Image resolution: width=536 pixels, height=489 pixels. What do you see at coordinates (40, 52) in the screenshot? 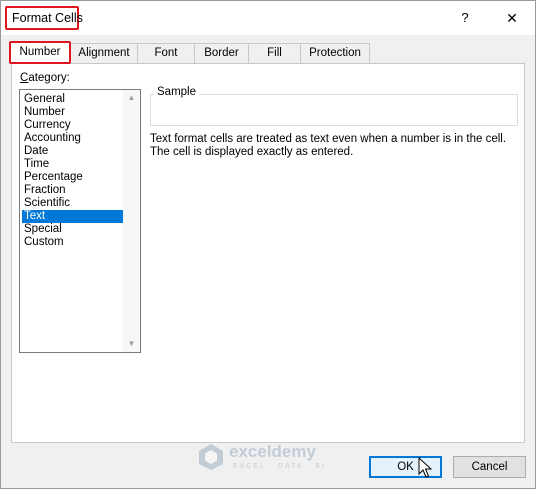
I see `tab-number: Number` at bounding box center [40, 52].